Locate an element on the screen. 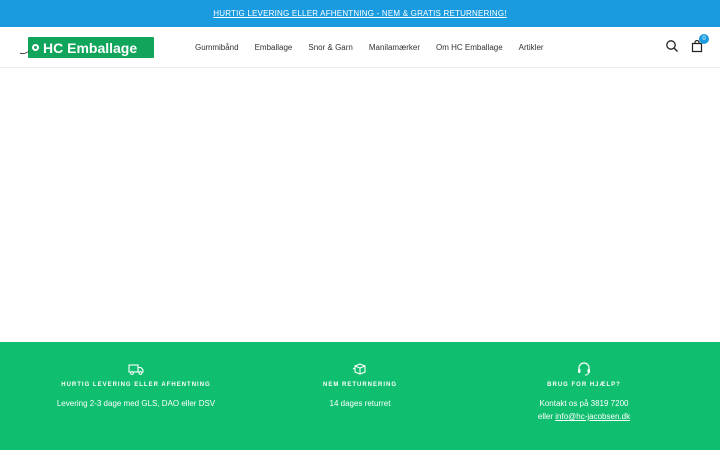 This screenshot has width=720, height=450. cart-icon: 0 is located at coordinates (699, 43).